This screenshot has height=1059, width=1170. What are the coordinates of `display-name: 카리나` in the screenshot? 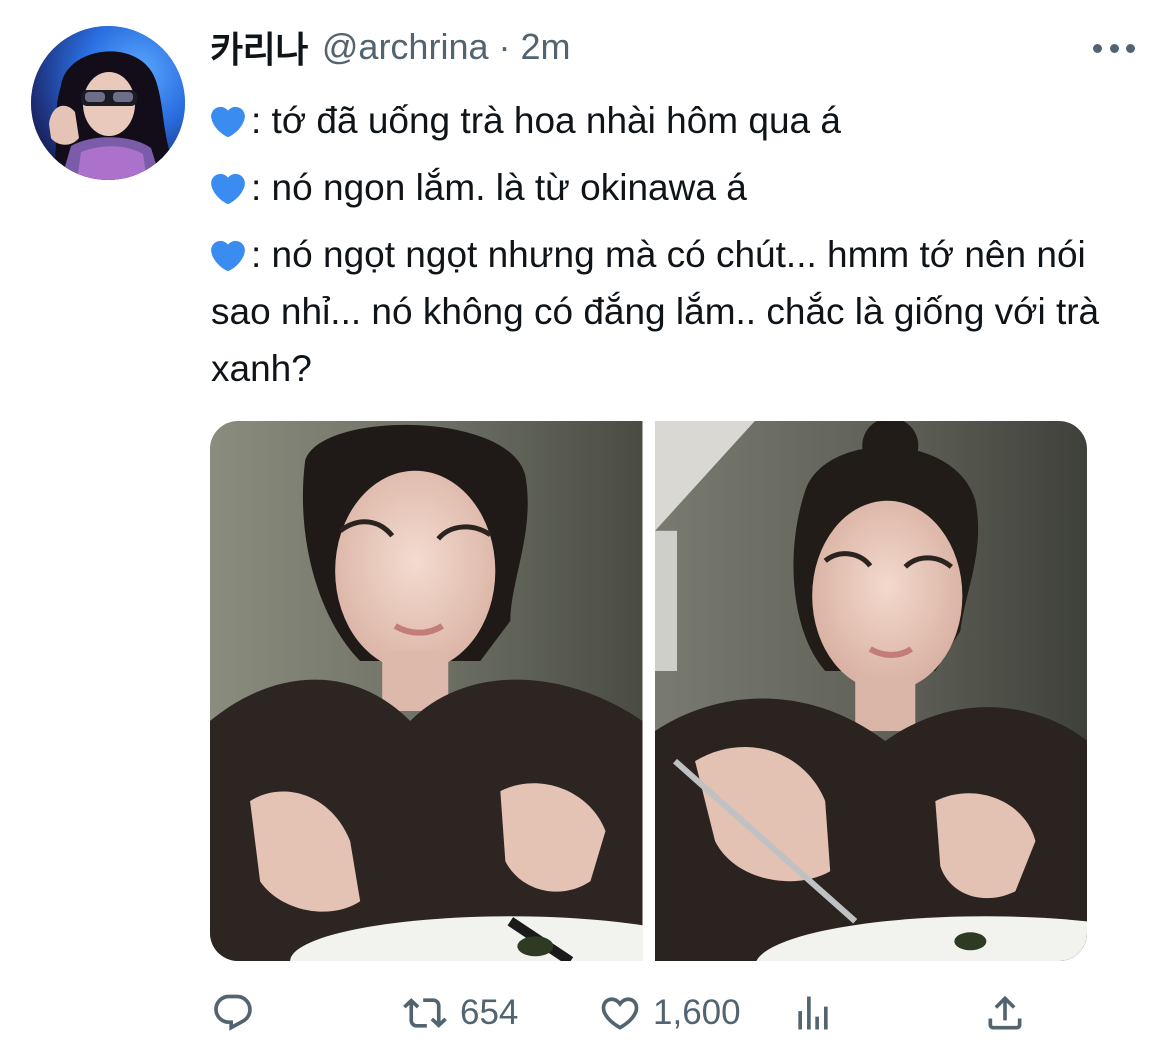 It's located at (259, 47).